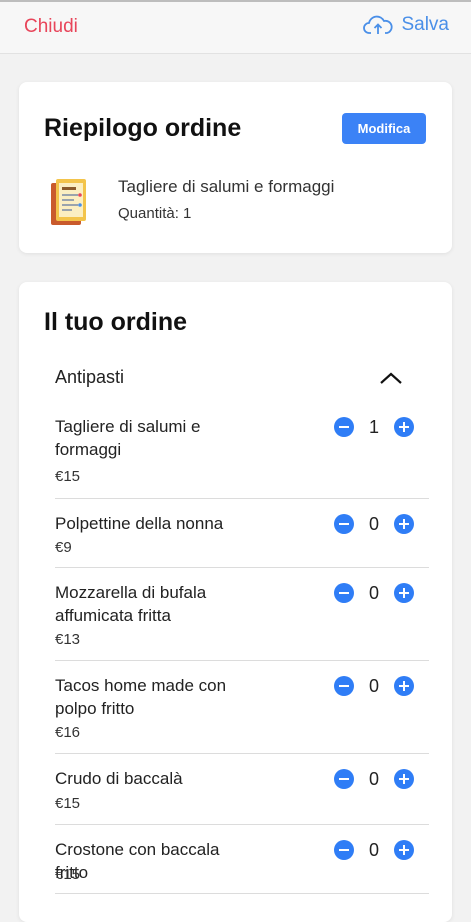 This screenshot has height=922, width=471. What do you see at coordinates (63, 547) in the screenshot?
I see `item-price: €9` at bounding box center [63, 547].